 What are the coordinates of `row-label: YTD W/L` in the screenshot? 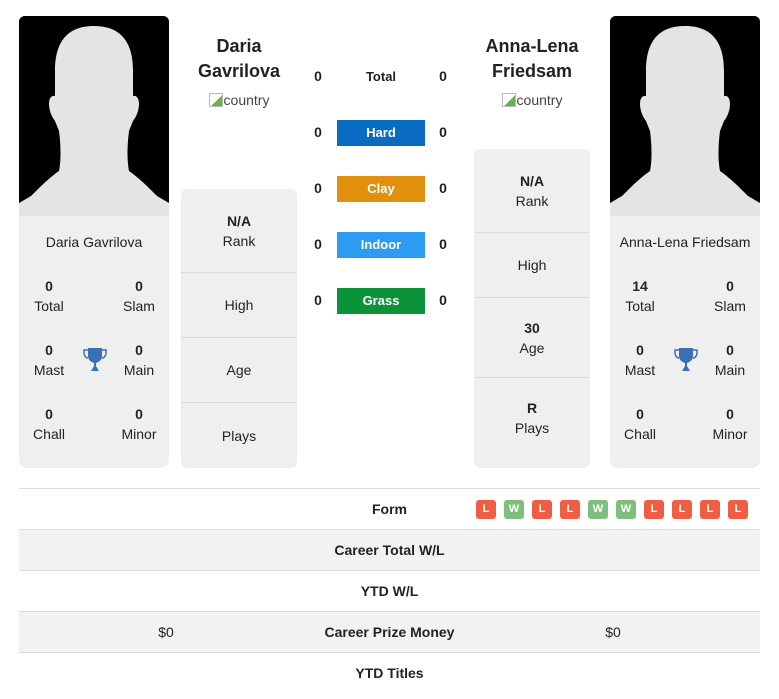 It's located at (389, 591).